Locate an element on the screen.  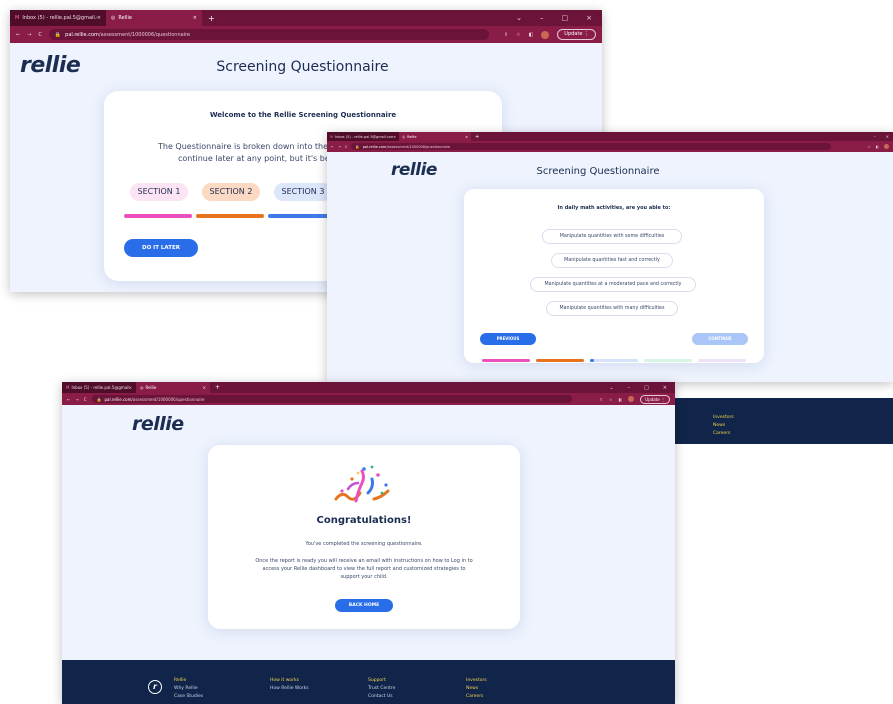
section-1-progress is located at coordinates (158, 216).